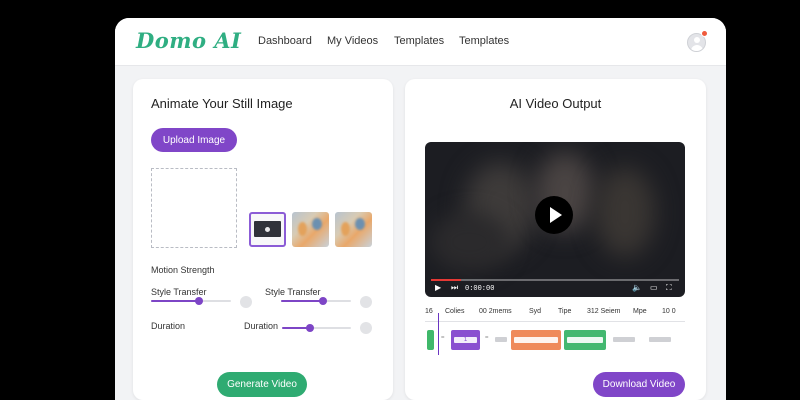 This screenshot has width=800, height=400. Describe the element at coordinates (555, 103) in the screenshot. I see `video-output-title: AI Video Output` at that location.